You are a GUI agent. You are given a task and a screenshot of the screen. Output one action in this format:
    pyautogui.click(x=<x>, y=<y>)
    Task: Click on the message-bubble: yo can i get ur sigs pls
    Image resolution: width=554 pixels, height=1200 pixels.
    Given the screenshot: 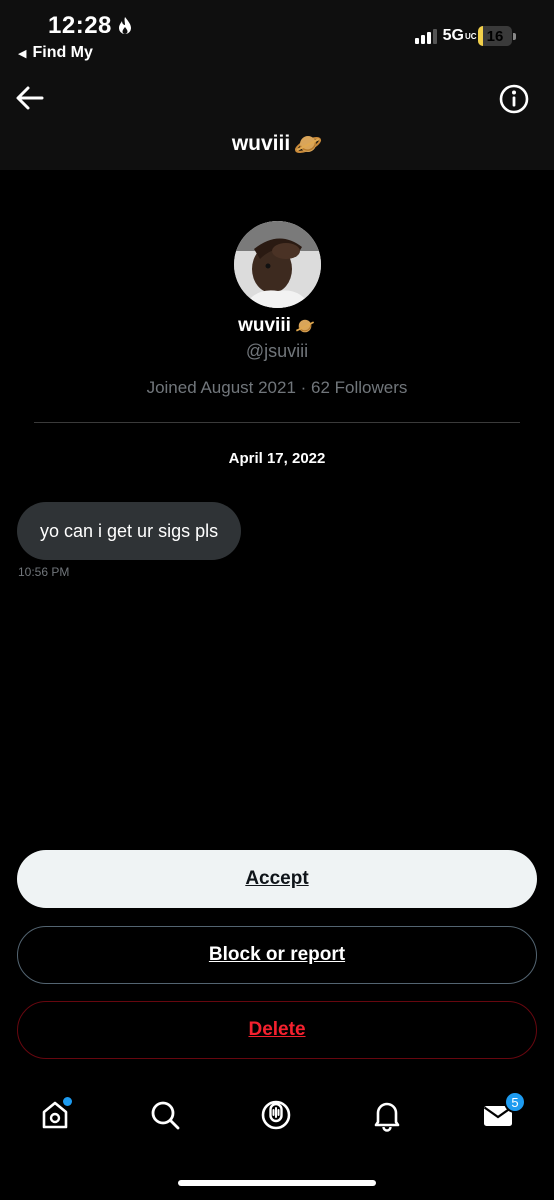 What is the action you would take?
    pyautogui.click(x=129, y=531)
    